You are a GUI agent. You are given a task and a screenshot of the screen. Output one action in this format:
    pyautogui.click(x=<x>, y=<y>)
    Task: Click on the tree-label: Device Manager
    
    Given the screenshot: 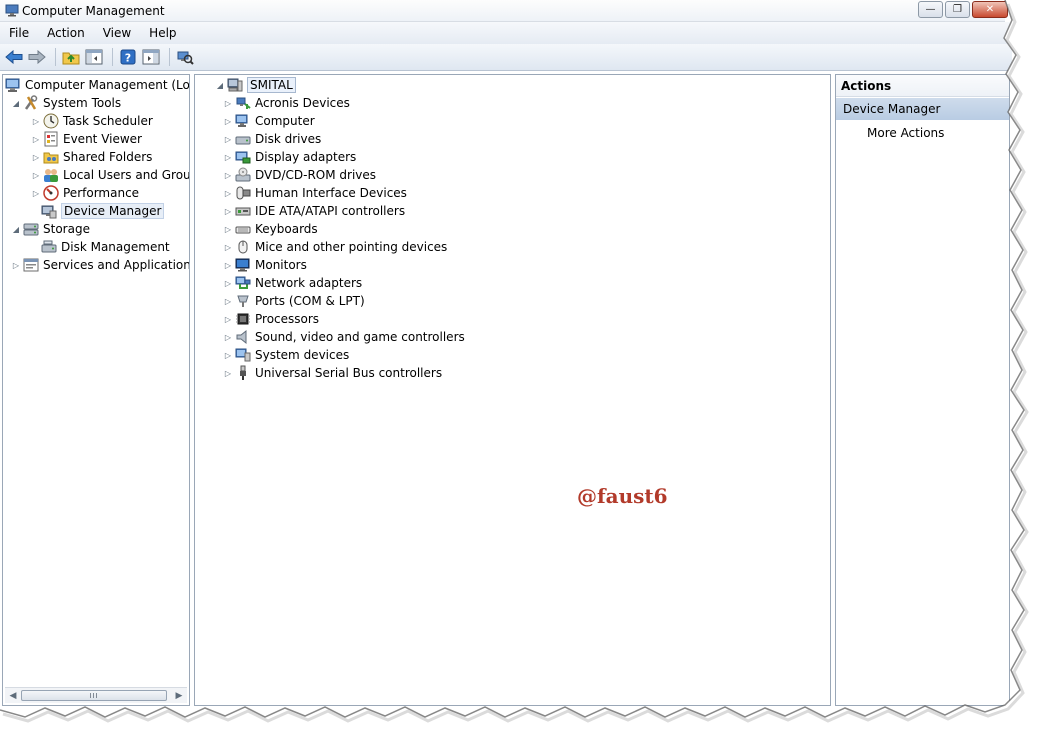 What is the action you would take?
    pyautogui.click(x=113, y=211)
    